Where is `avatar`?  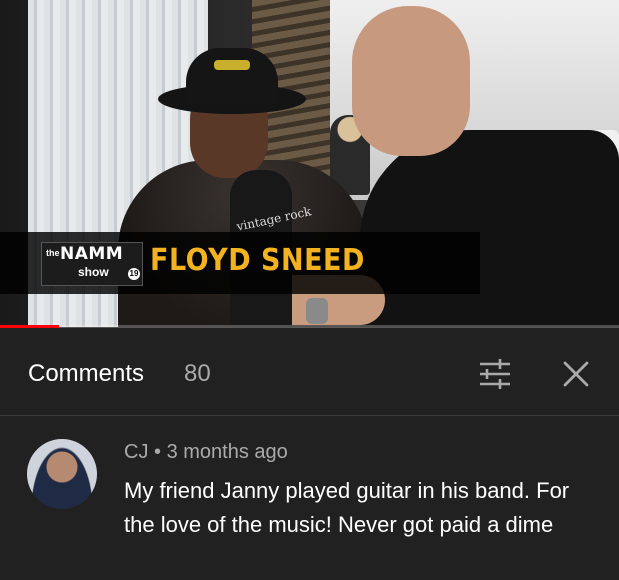
avatar is located at coordinates (62, 474).